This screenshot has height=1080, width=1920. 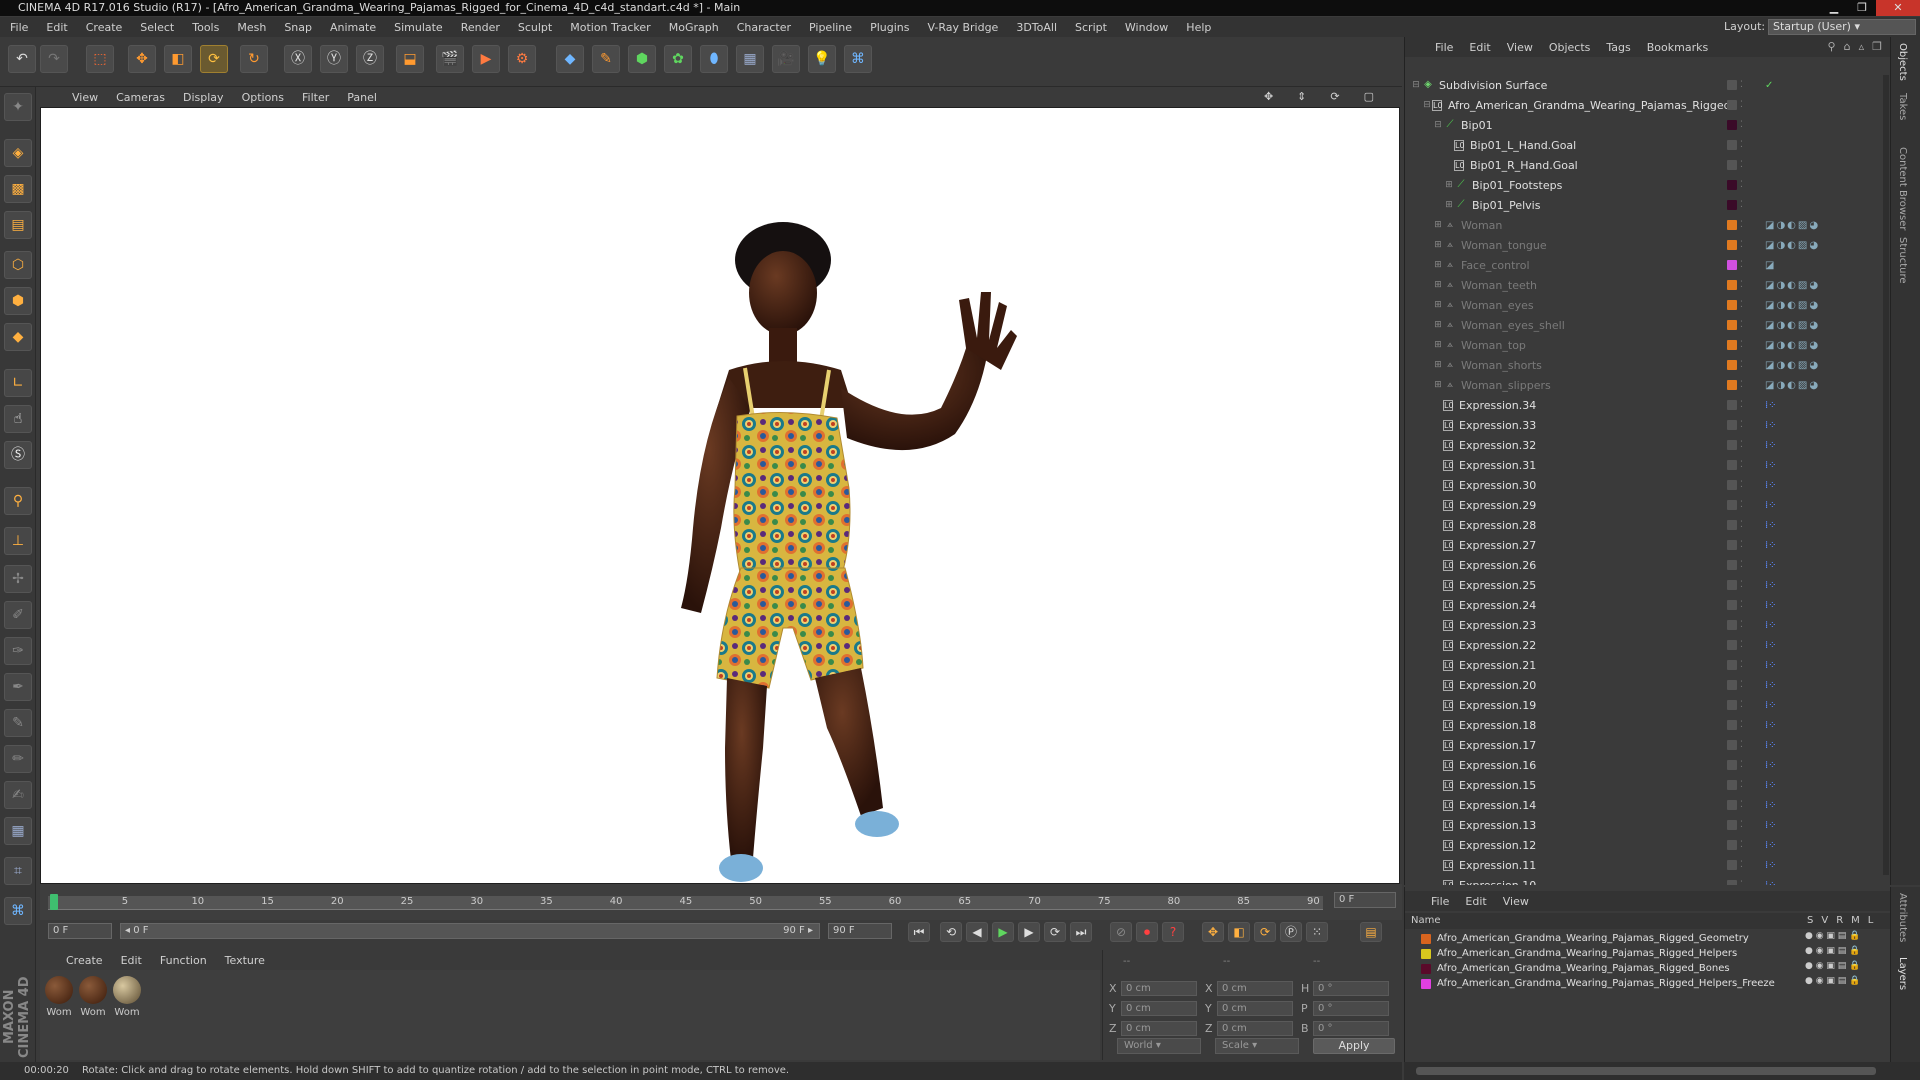 What do you see at coordinates (1792, 325) in the screenshot?
I see `material-tags-icon: ◪◑◐▨◕` at bounding box center [1792, 325].